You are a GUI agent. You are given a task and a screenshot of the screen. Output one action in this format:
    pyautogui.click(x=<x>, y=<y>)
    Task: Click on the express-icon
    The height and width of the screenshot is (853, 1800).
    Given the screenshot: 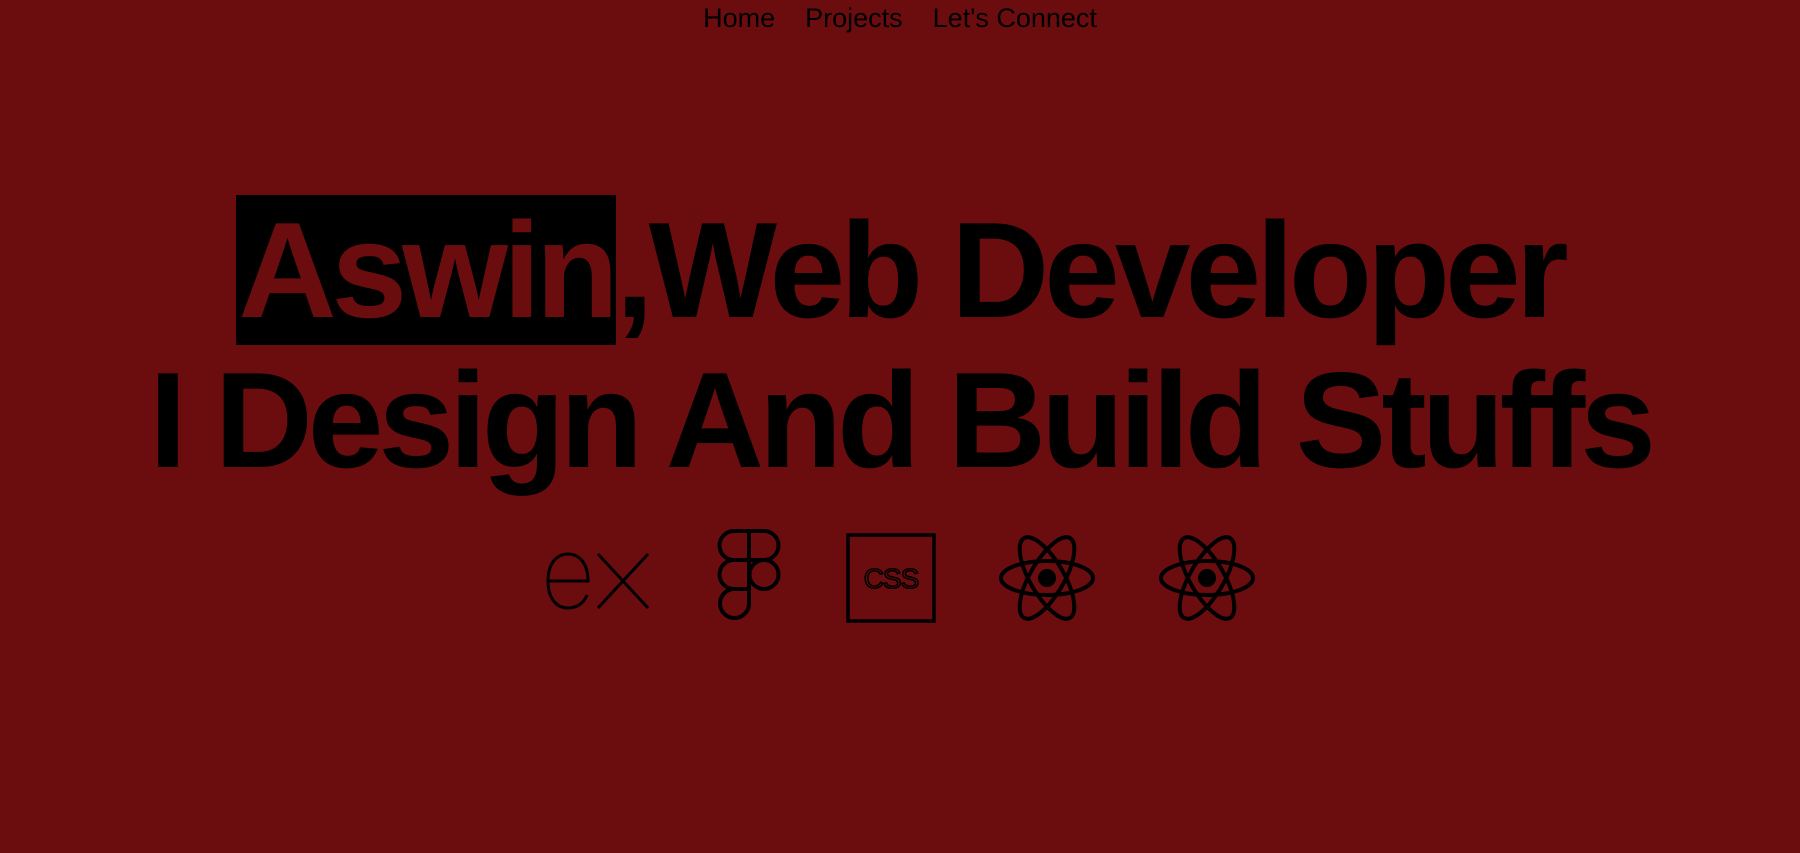 What is the action you would take?
    pyautogui.click(x=598, y=578)
    